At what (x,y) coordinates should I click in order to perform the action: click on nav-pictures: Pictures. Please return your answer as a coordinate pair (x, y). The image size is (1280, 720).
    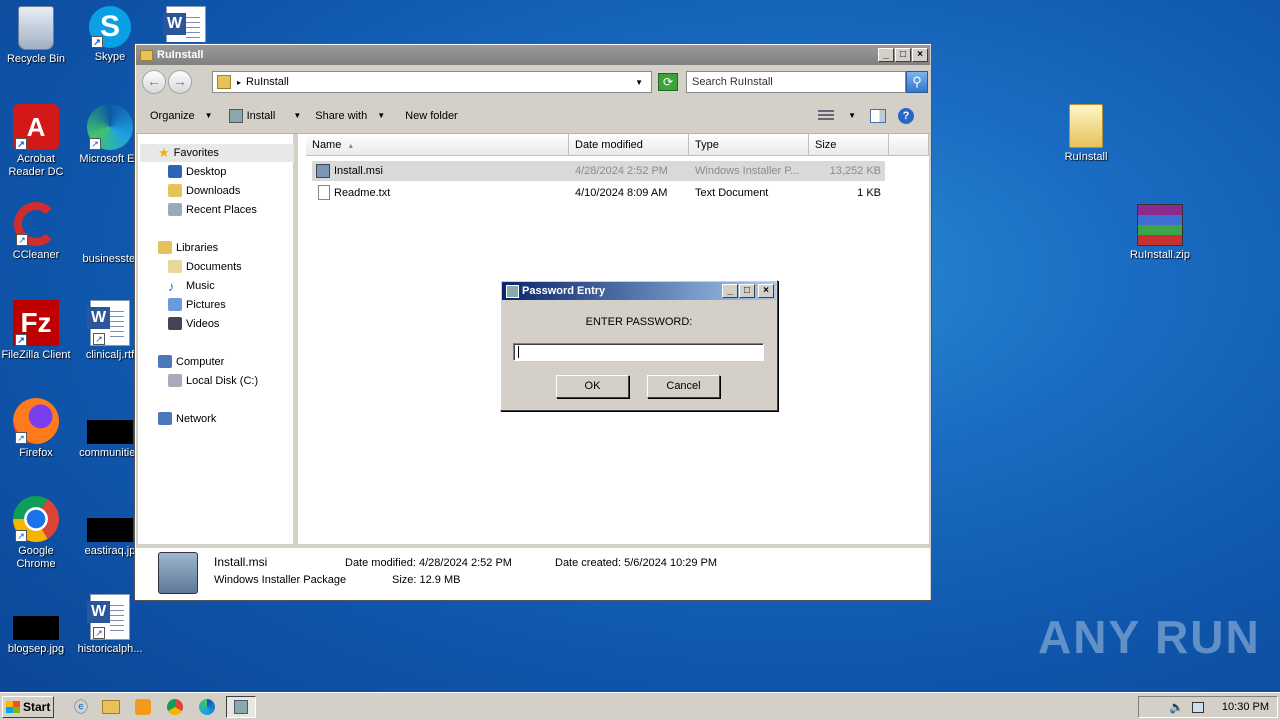
    Looking at the image, I should click on (197, 304).